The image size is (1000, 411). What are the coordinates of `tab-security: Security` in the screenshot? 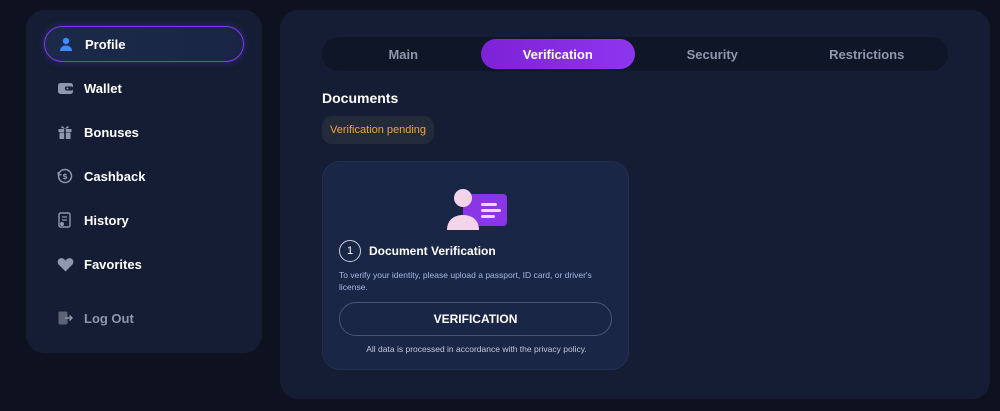 It's located at (712, 54).